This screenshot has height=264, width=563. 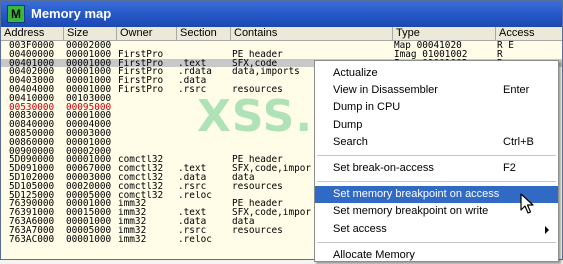 What do you see at coordinates (355, 73) in the screenshot?
I see `menu-item-label: Actualize` at bounding box center [355, 73].